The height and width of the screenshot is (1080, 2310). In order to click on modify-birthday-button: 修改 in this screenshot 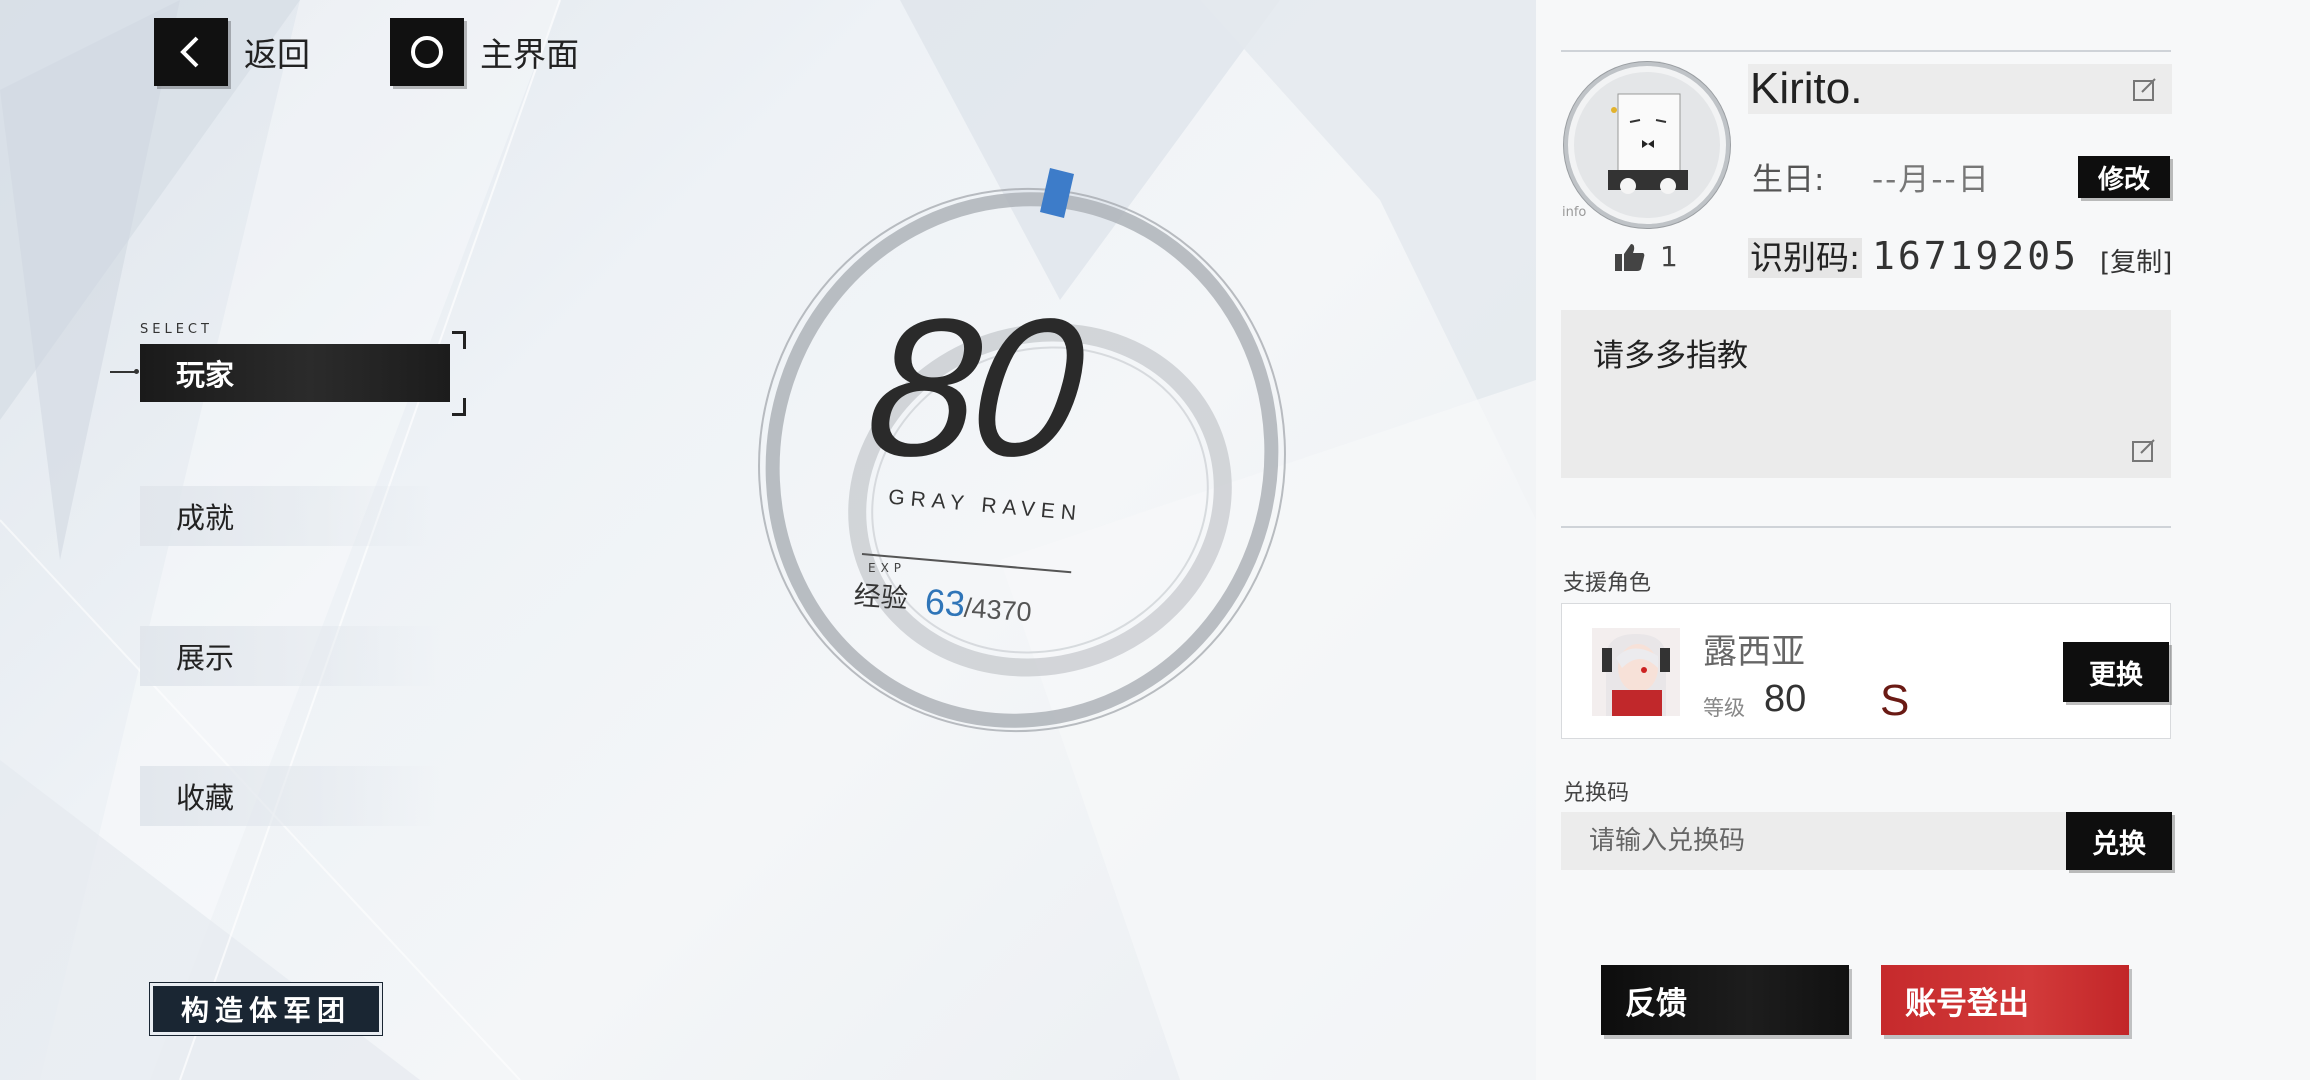, I will do `click(2124, 177)`.